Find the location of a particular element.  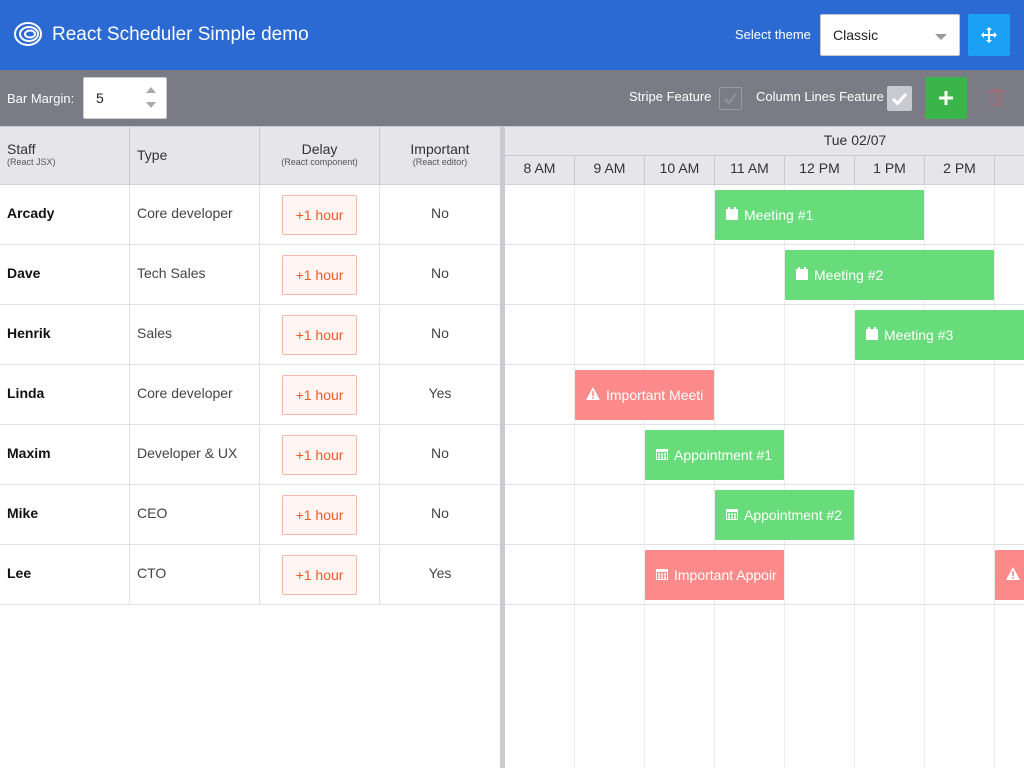

spin-down-icon is located at coordinates (151, 105).